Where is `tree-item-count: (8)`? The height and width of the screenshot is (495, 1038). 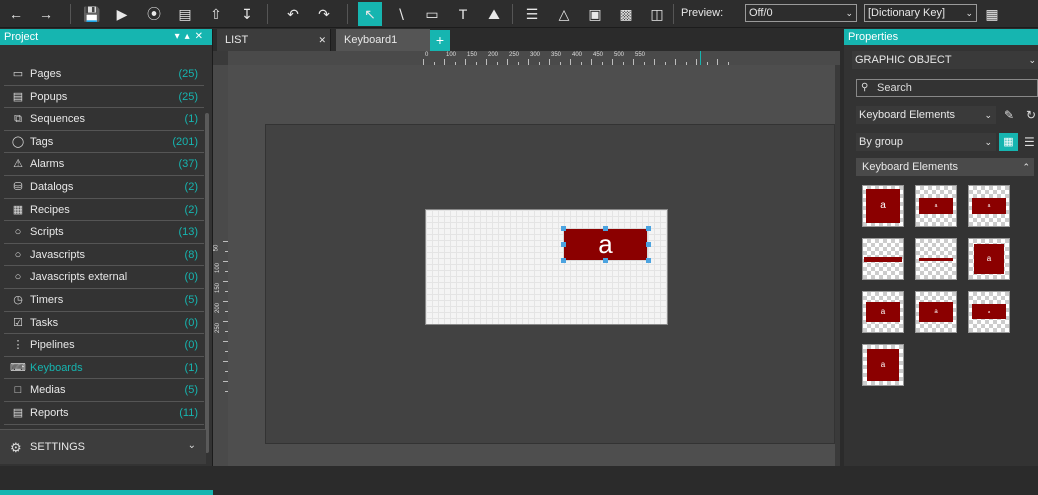
tree-item-count: (8) is located at coordinates (191, 254).